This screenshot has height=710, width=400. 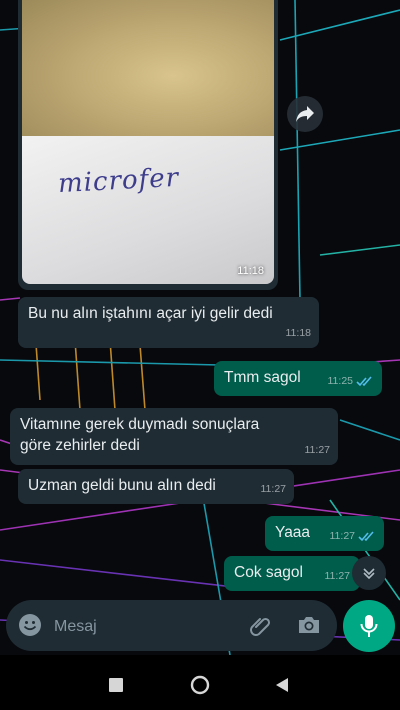 I want to click on microphone-icon, so click(x=369, y=626).